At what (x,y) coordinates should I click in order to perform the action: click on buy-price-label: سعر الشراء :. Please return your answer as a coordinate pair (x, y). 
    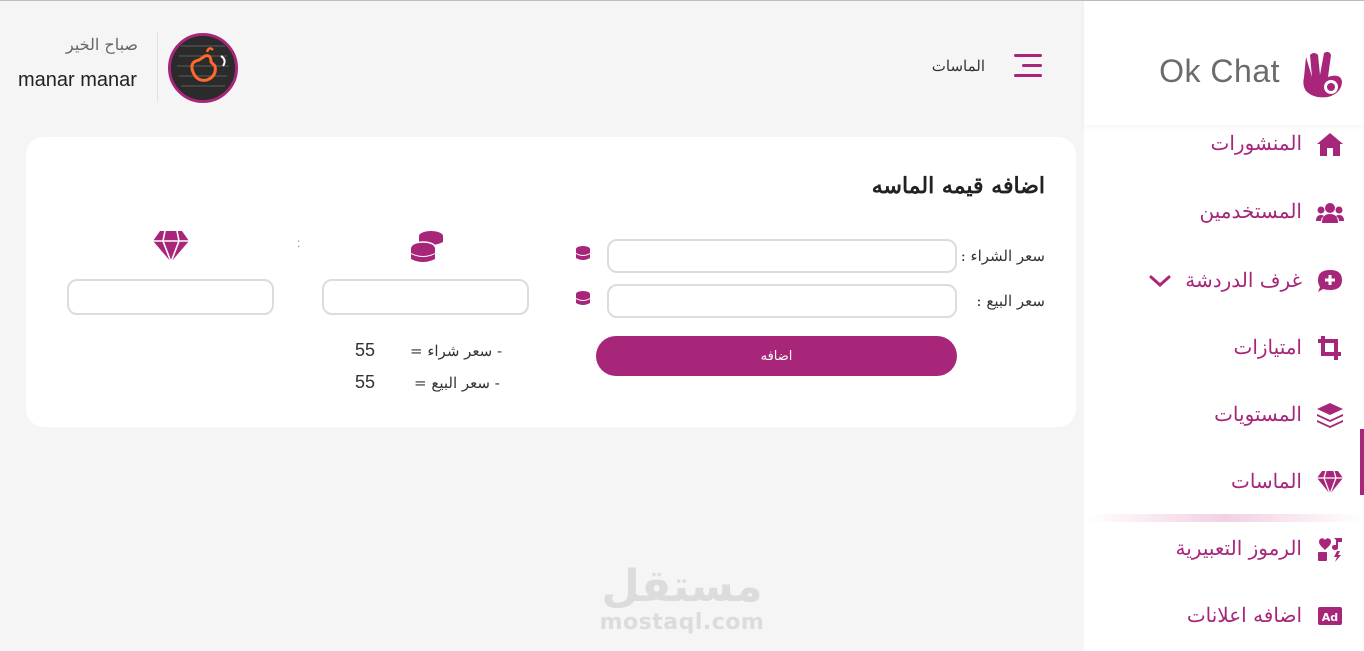
    Looking at the image, I should click on (1002, 256).